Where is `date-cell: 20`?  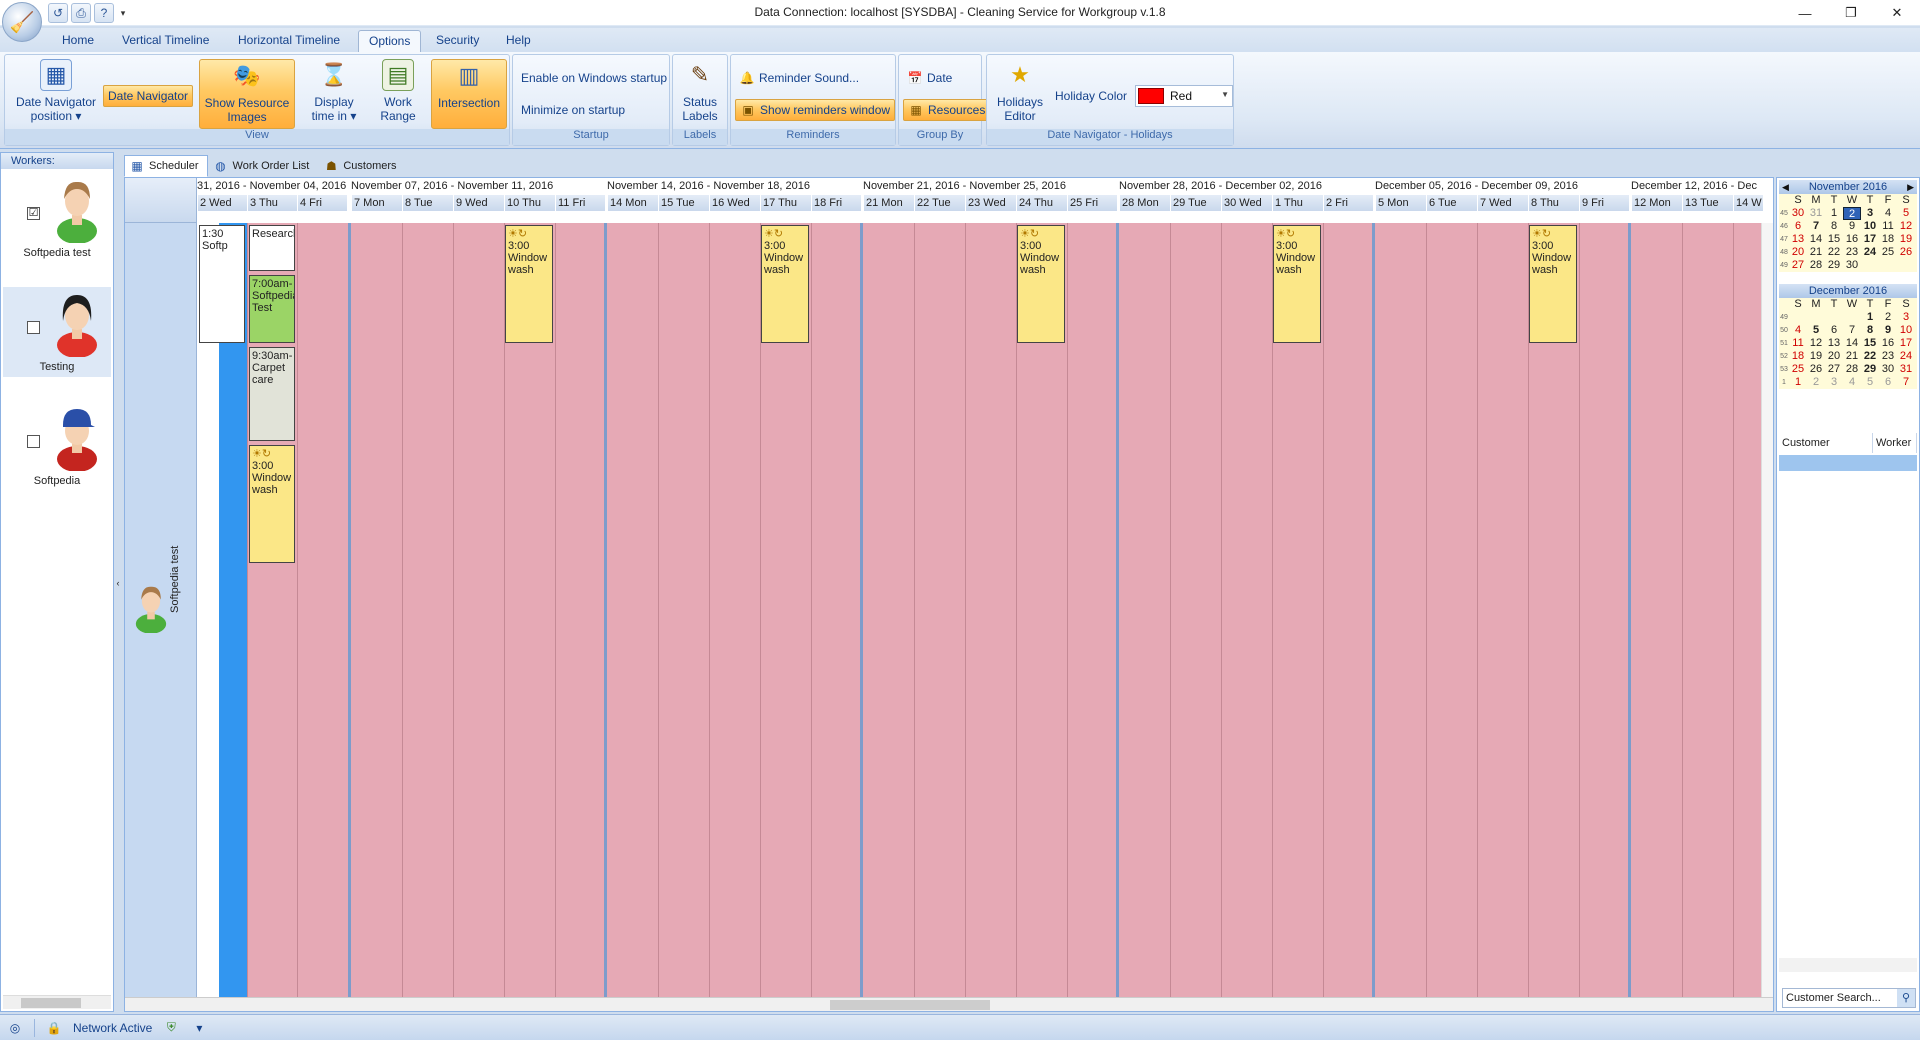
date-cell: 20 is located at coordinates (1798, 252).